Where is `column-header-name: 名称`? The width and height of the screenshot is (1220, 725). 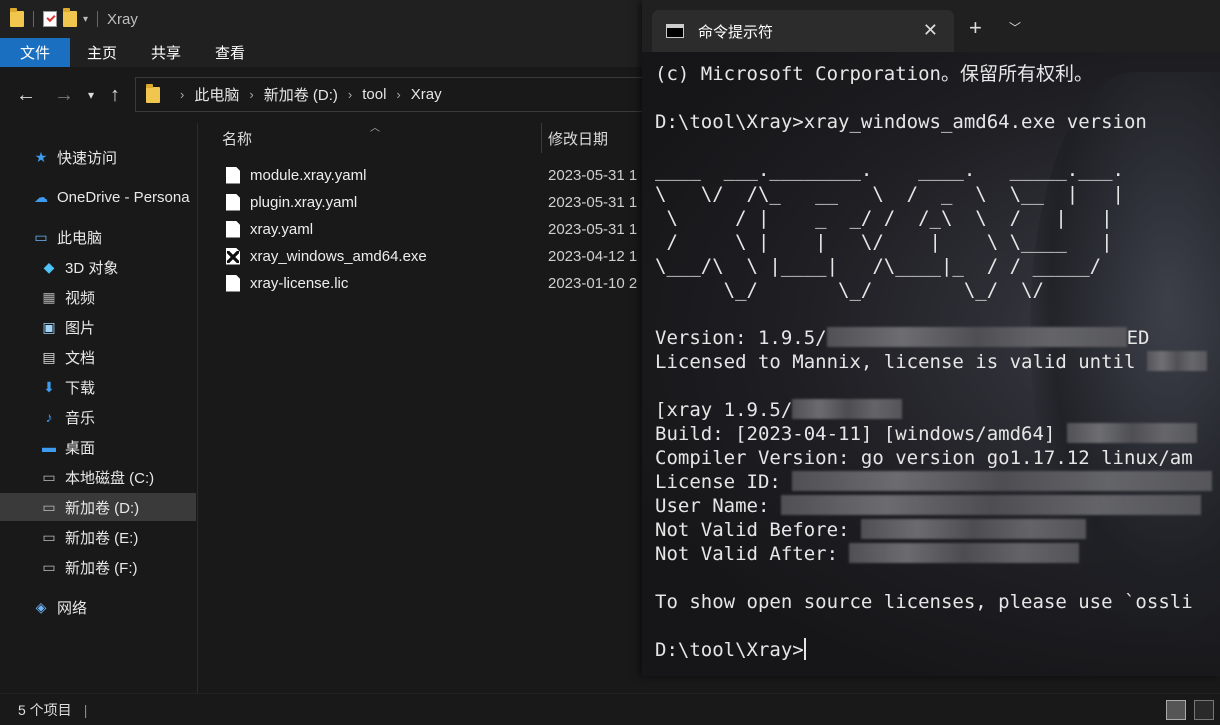
column-header-name: 名称 is located at coordinates (237, 138).